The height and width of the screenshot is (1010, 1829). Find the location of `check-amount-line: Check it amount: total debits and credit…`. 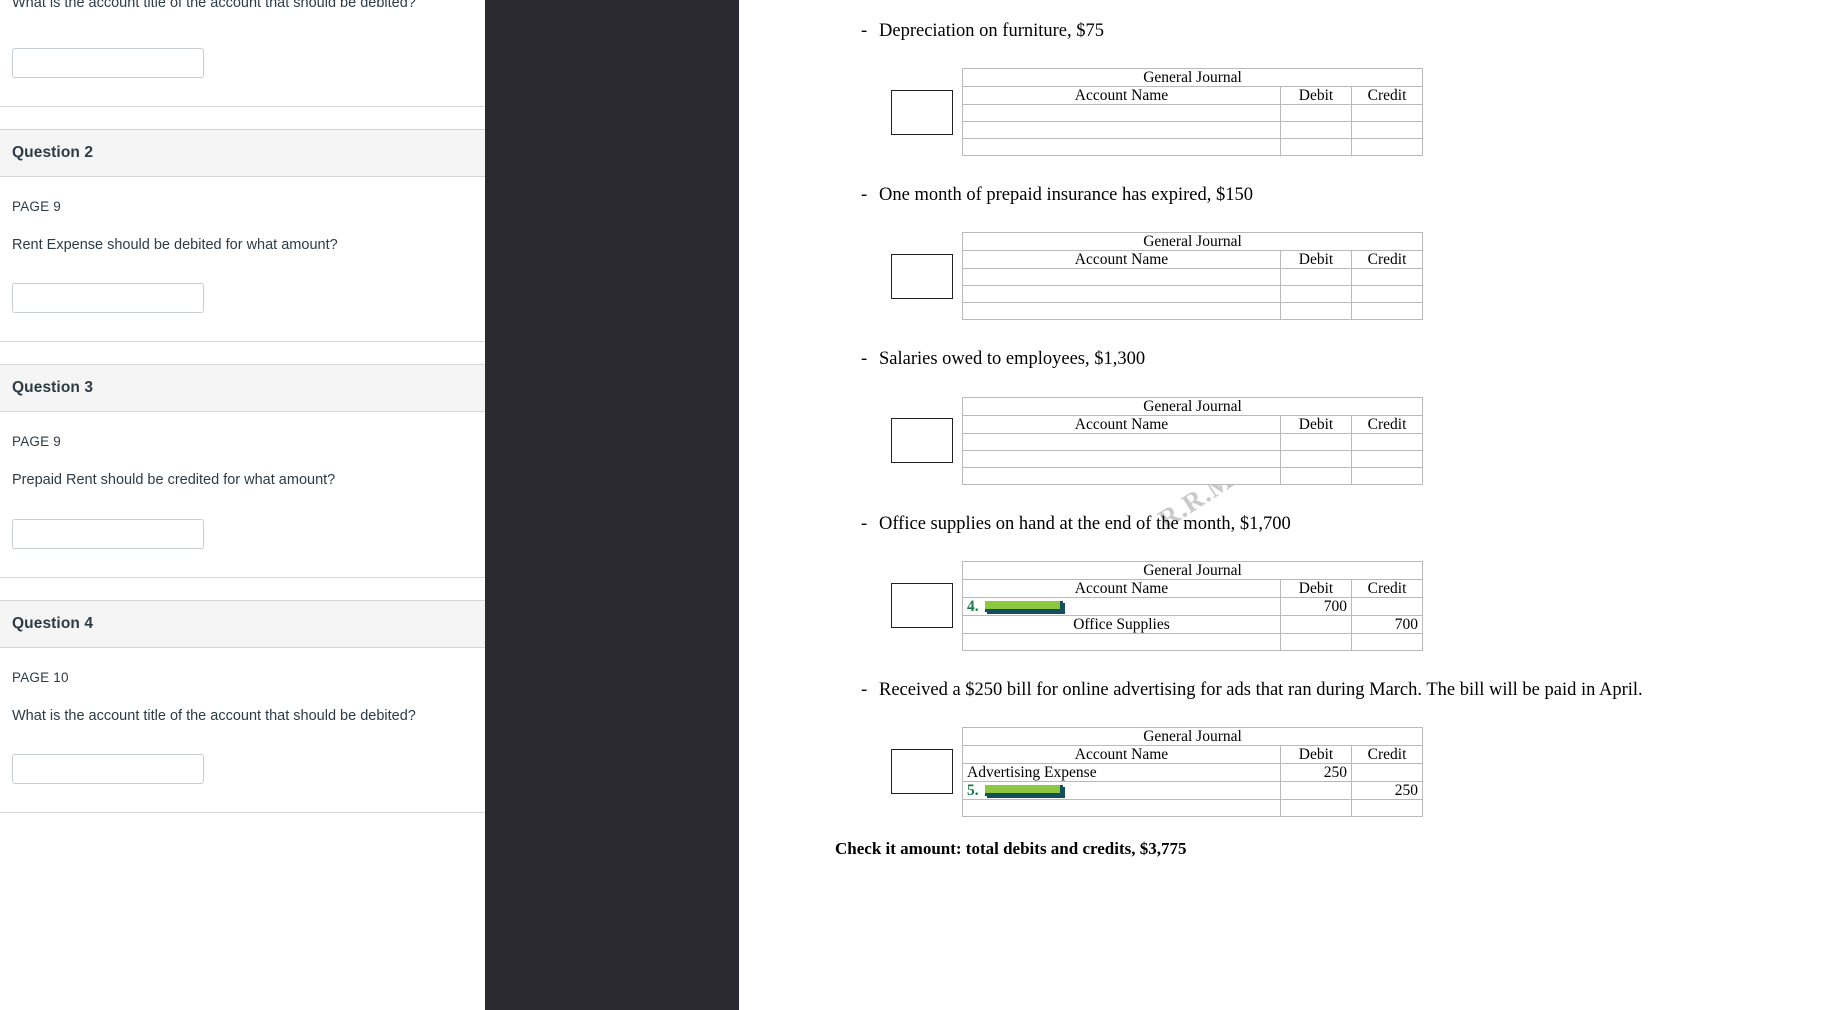

check-amount-line: Check it amount: total debits and credit… is located at coordinates (1011, 848).